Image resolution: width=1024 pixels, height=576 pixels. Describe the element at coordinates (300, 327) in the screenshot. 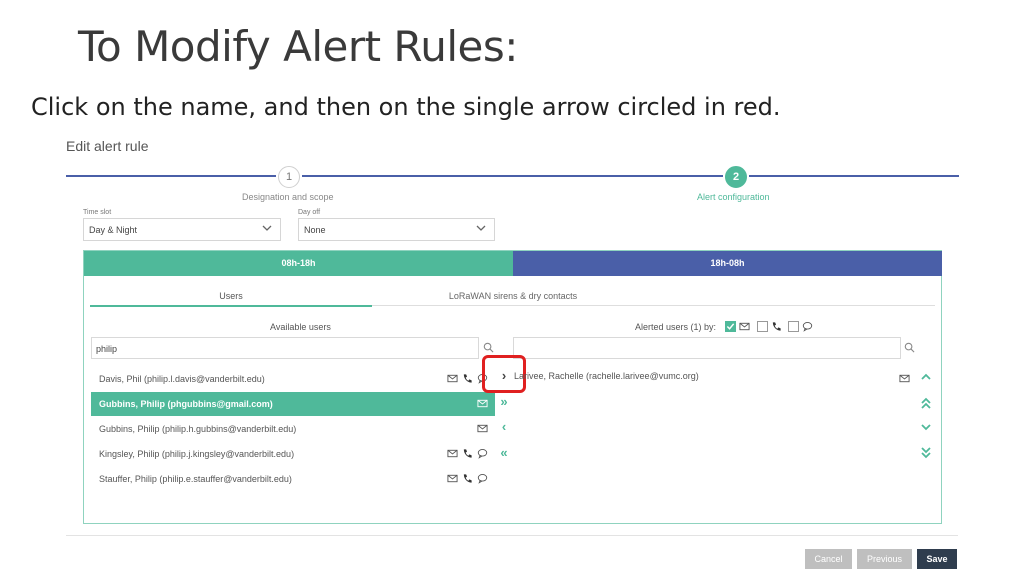

I see `available-users-header: Available users` at that location.